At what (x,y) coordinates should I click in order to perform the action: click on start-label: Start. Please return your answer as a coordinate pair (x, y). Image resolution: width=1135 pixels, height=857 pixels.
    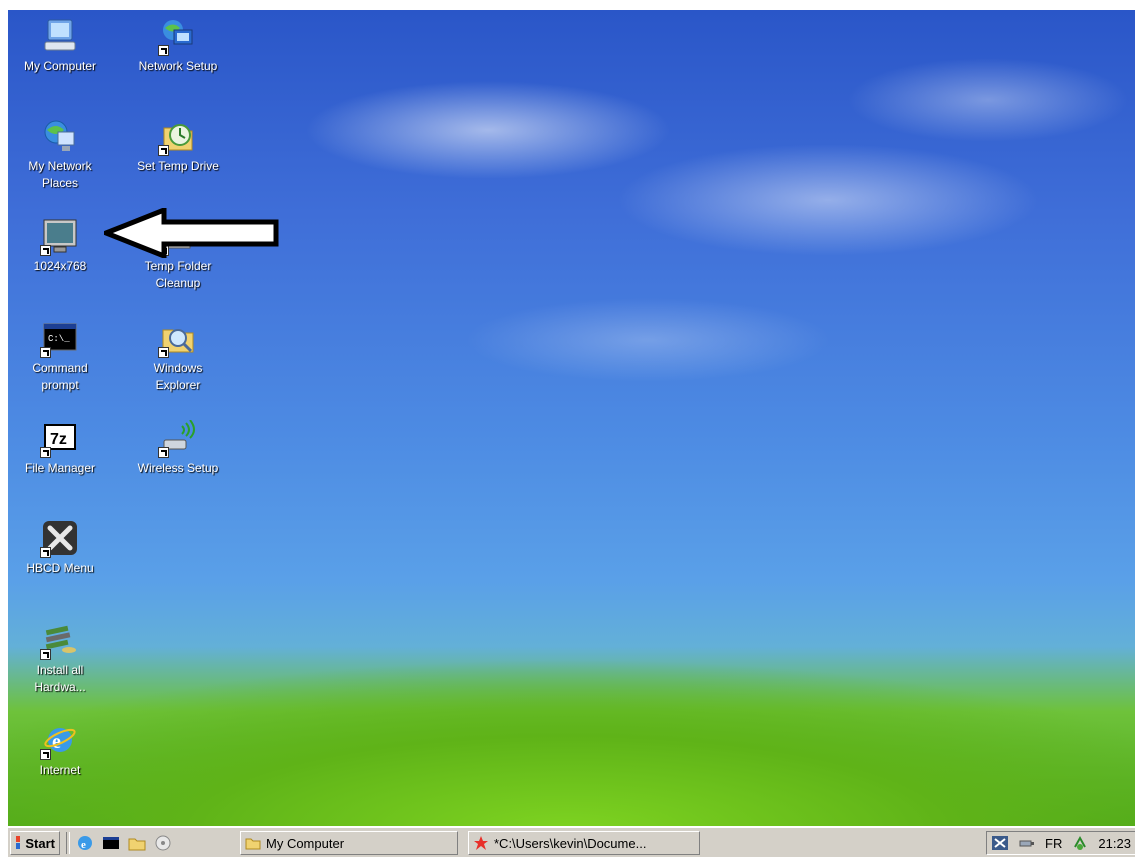
    Looking at the image, I should click on (40, 843).